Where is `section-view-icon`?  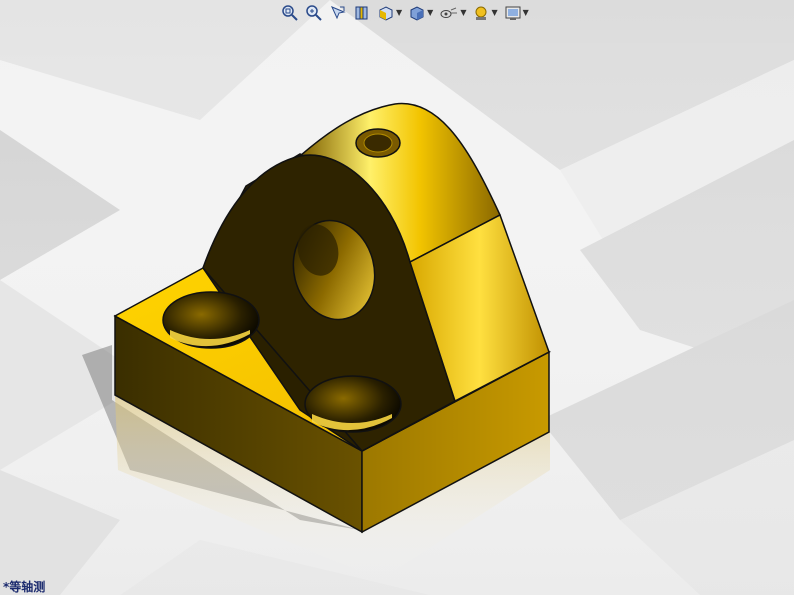
section-view-icon is located at coordinates (362, 13).